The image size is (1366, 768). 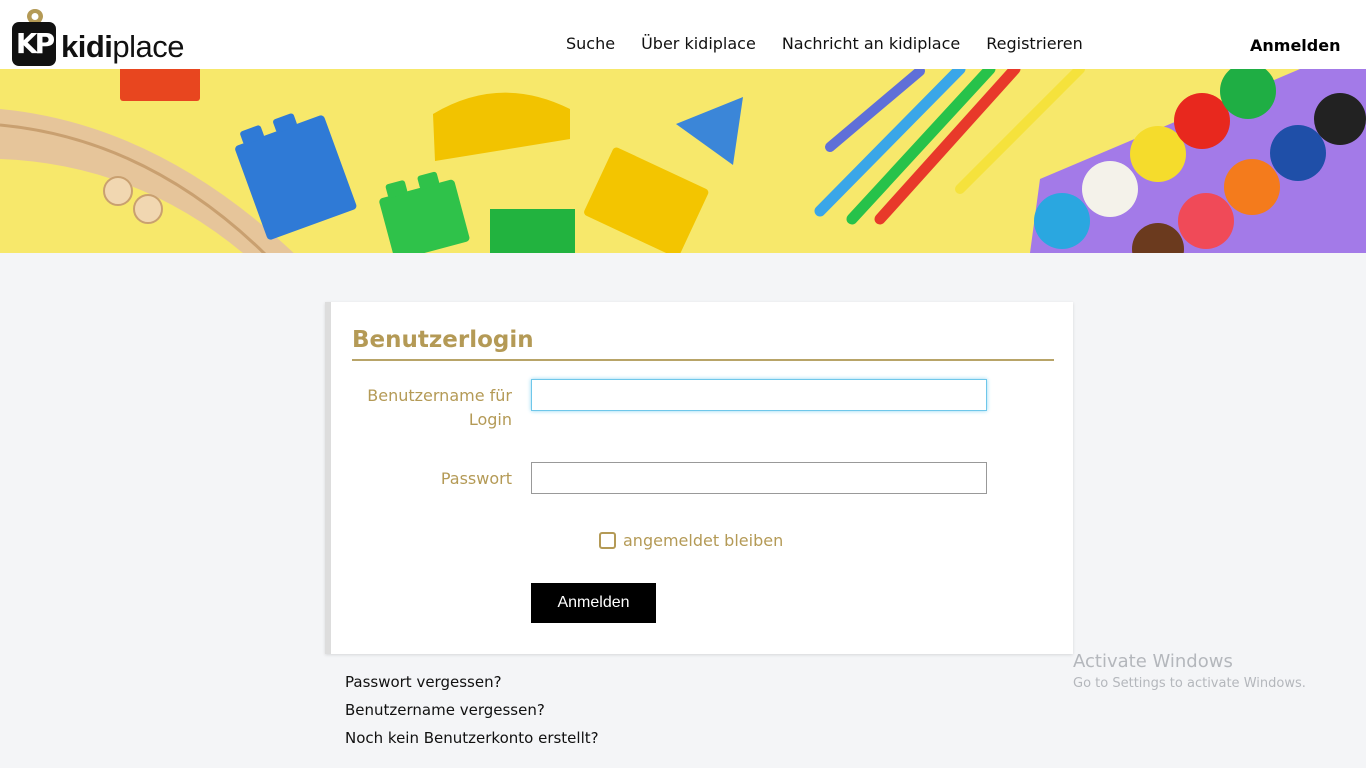 I want to click on password-input, so click(x=759, y=478).